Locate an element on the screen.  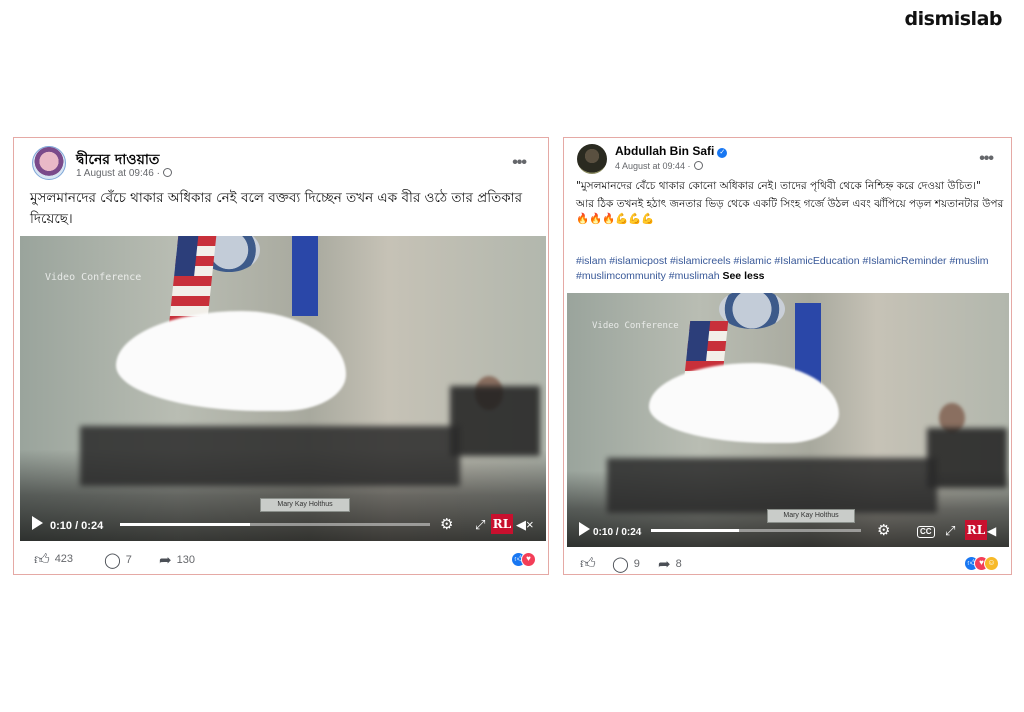
comment-button: ◯ 9 is located at coordinates (626, 564).